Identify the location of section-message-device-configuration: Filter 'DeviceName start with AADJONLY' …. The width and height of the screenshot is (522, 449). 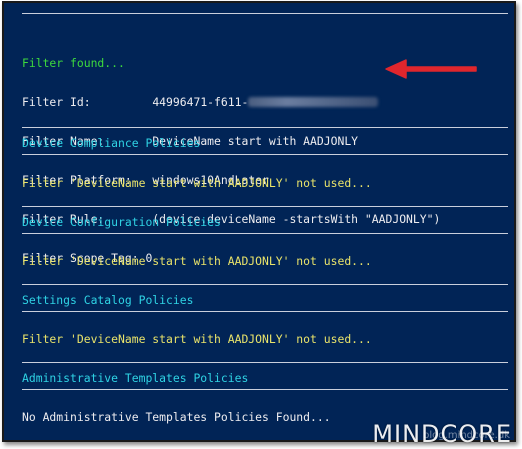
(197, 261).